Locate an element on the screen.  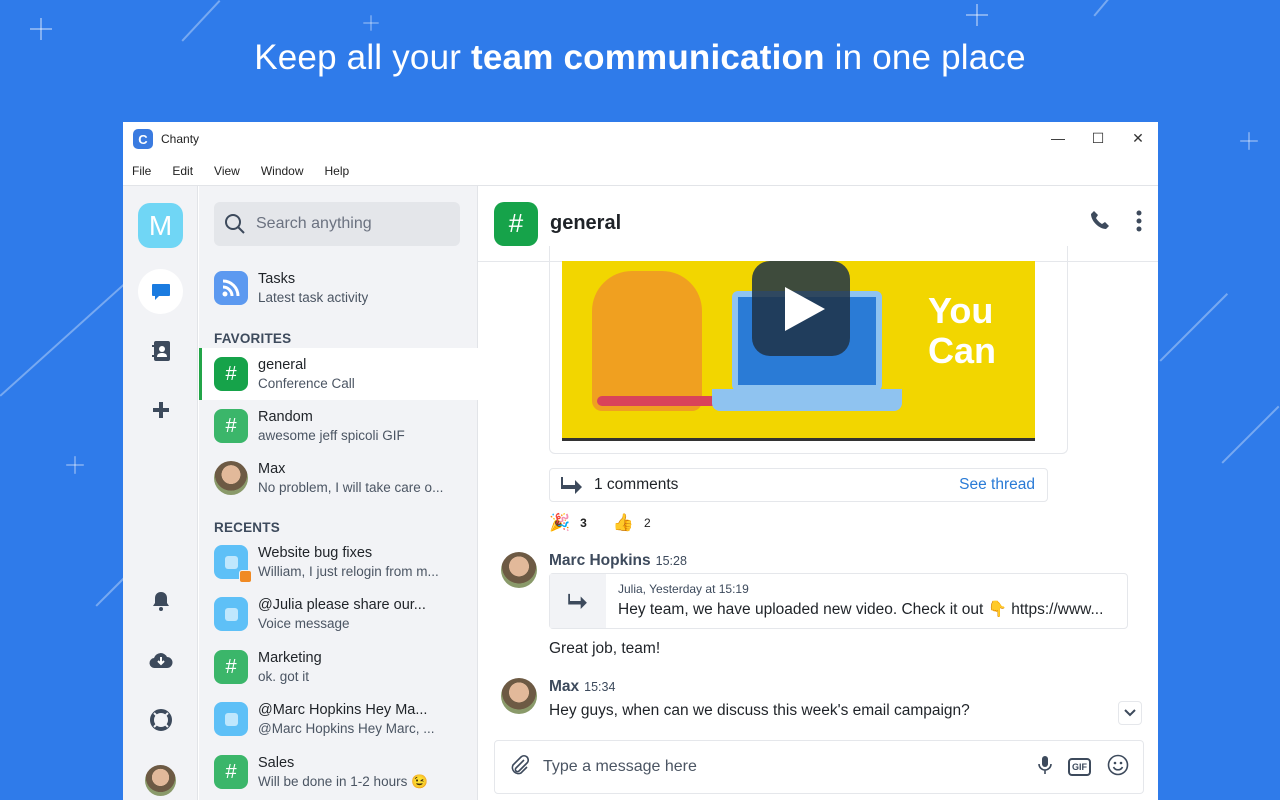
scroll-down-button is located at coordinates (1130, 713).